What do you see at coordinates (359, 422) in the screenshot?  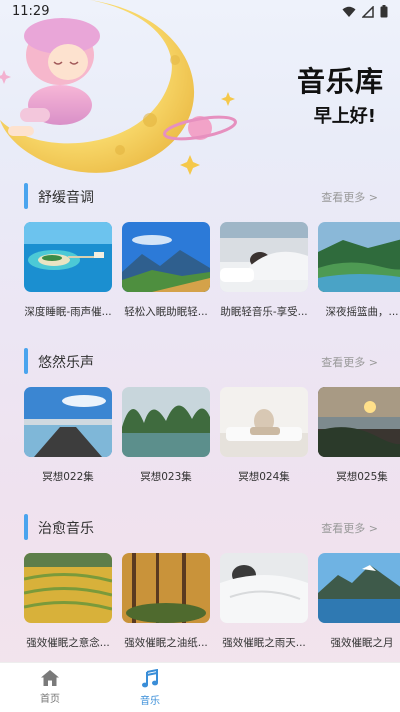 I see `cover-image-sunset-coast` at bounding box center [359, 422].